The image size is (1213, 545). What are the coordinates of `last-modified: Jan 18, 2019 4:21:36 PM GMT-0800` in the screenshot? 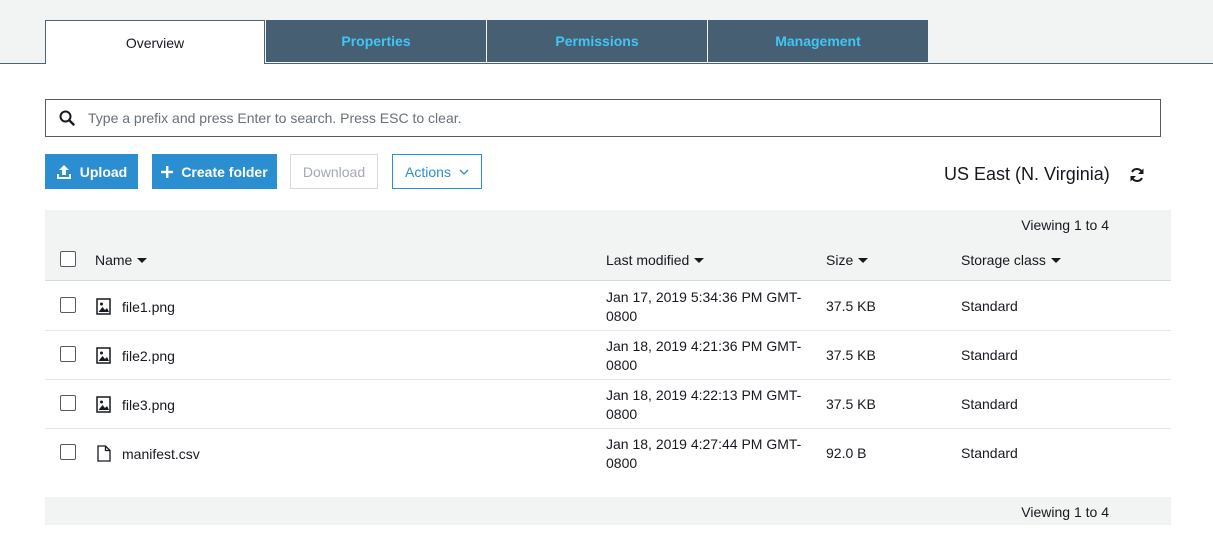 It's located at (704, 355).